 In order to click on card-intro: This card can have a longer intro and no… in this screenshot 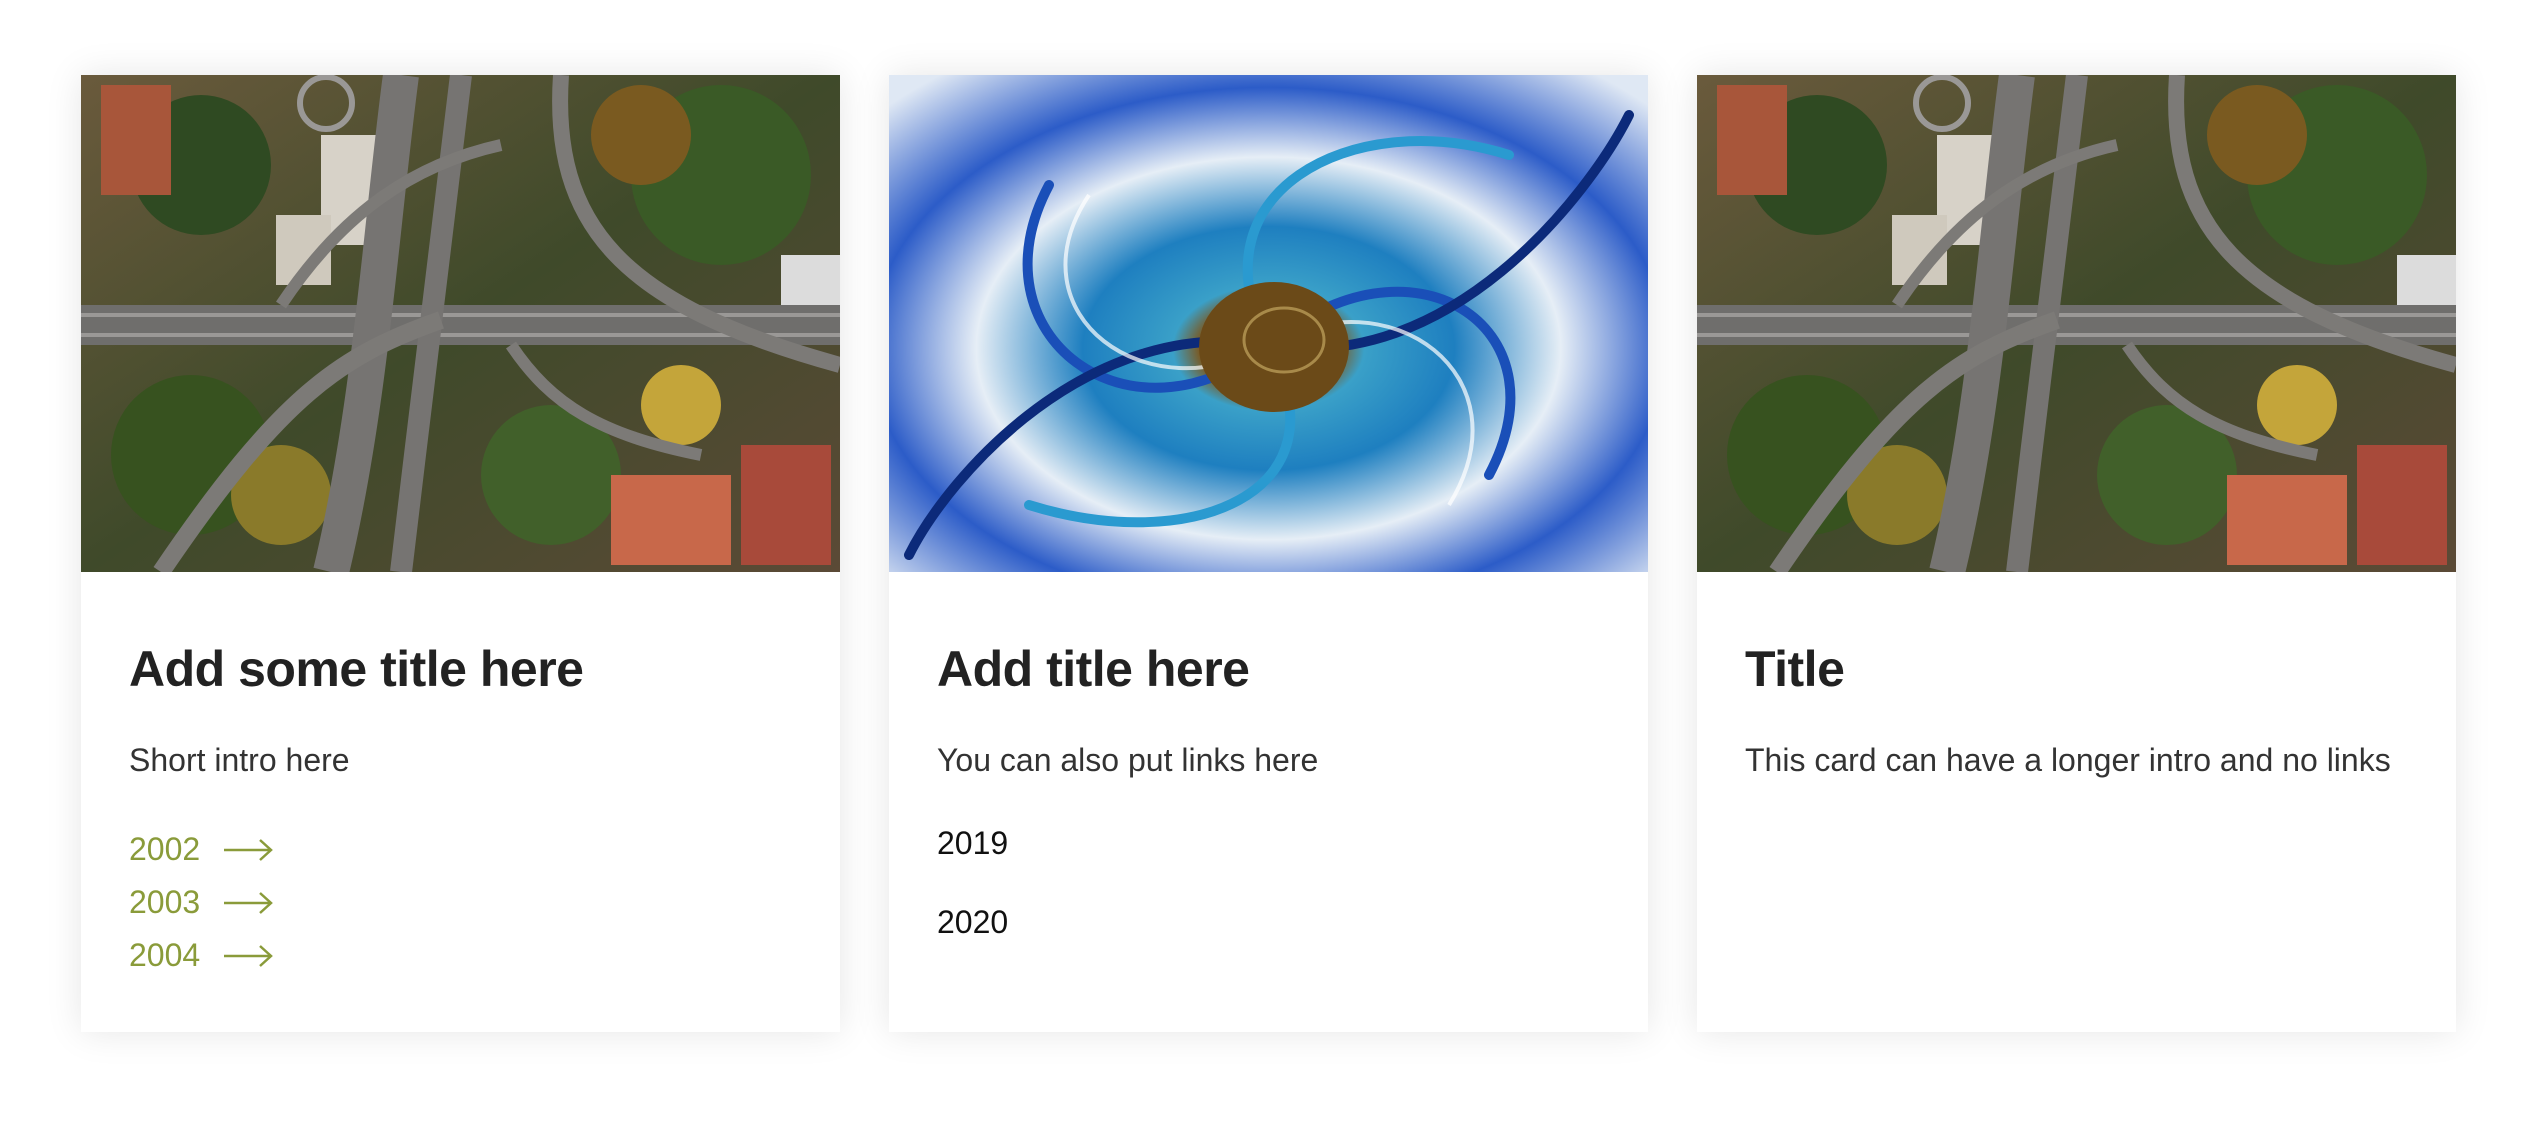, I will do `click(2068, 760)`.